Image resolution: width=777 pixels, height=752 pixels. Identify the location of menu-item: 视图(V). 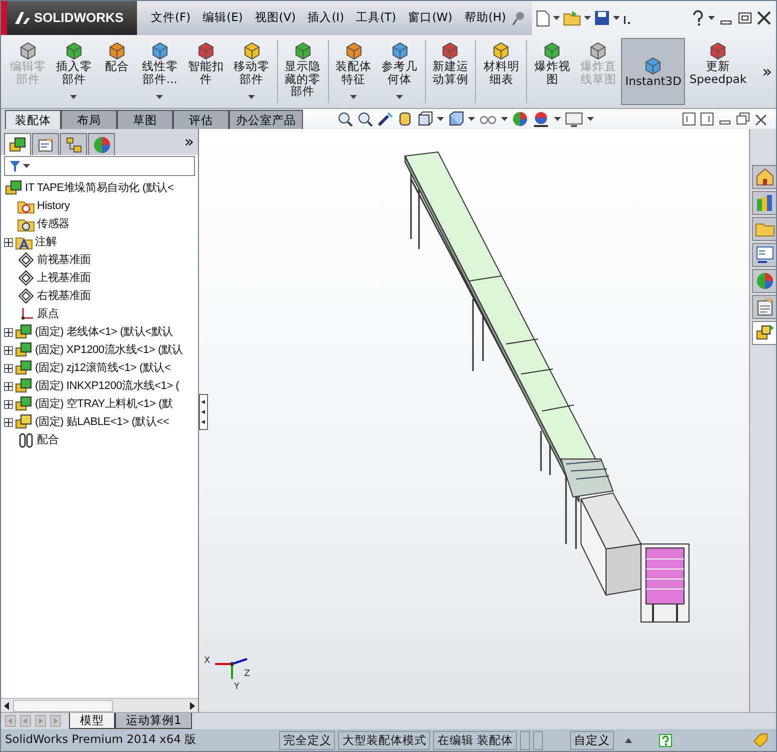
(275, 18).